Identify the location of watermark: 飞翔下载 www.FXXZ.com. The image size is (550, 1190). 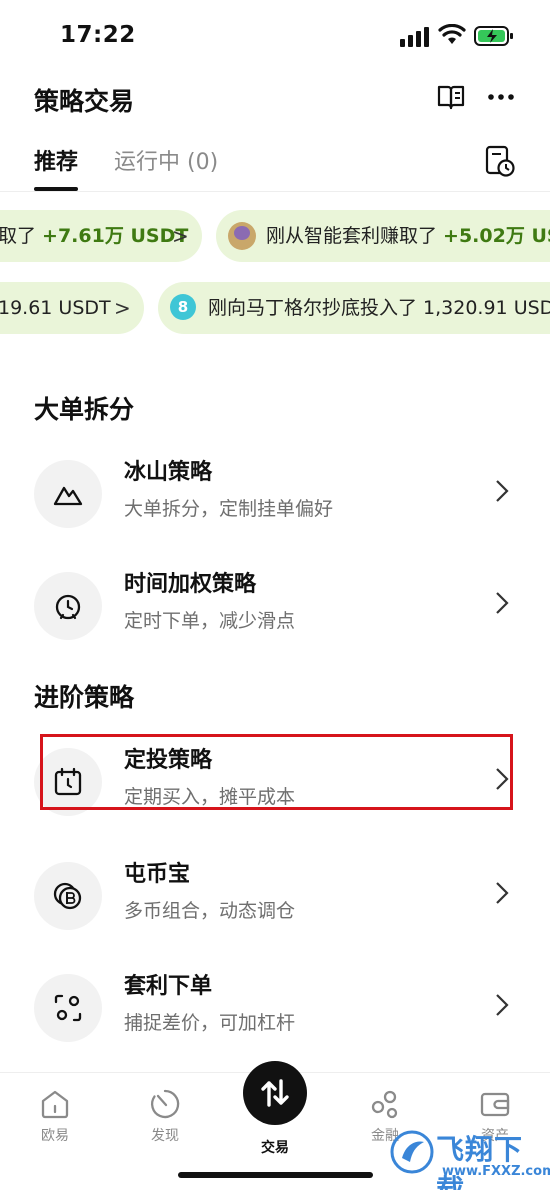
(468, 1157).